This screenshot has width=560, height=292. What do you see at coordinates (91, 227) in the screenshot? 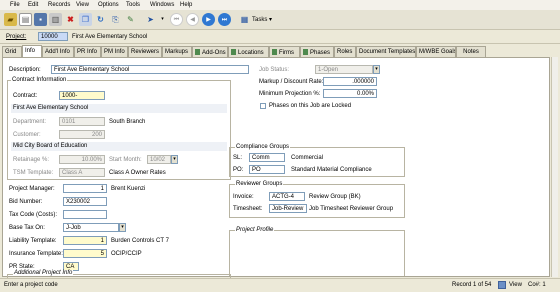
I see `base-tax-on-select: J-Job` at bounding box center [91, 227].